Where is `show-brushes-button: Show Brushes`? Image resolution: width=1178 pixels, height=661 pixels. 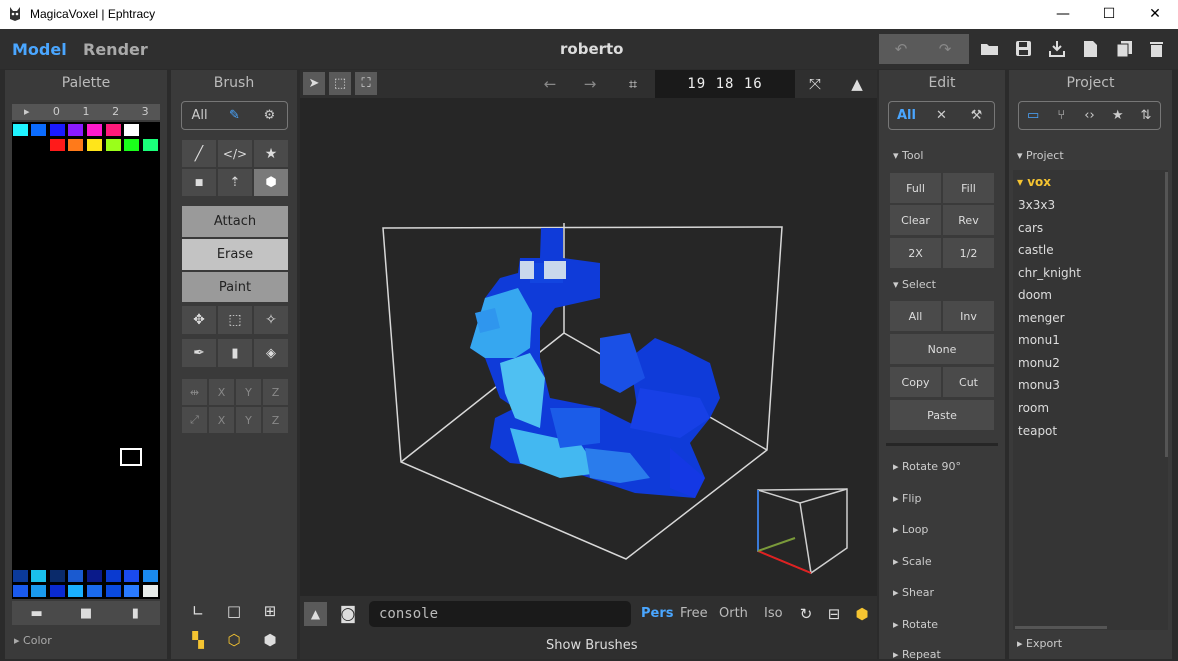 show-brushes-button: Show Brushes is located at coordinates (592, 645).